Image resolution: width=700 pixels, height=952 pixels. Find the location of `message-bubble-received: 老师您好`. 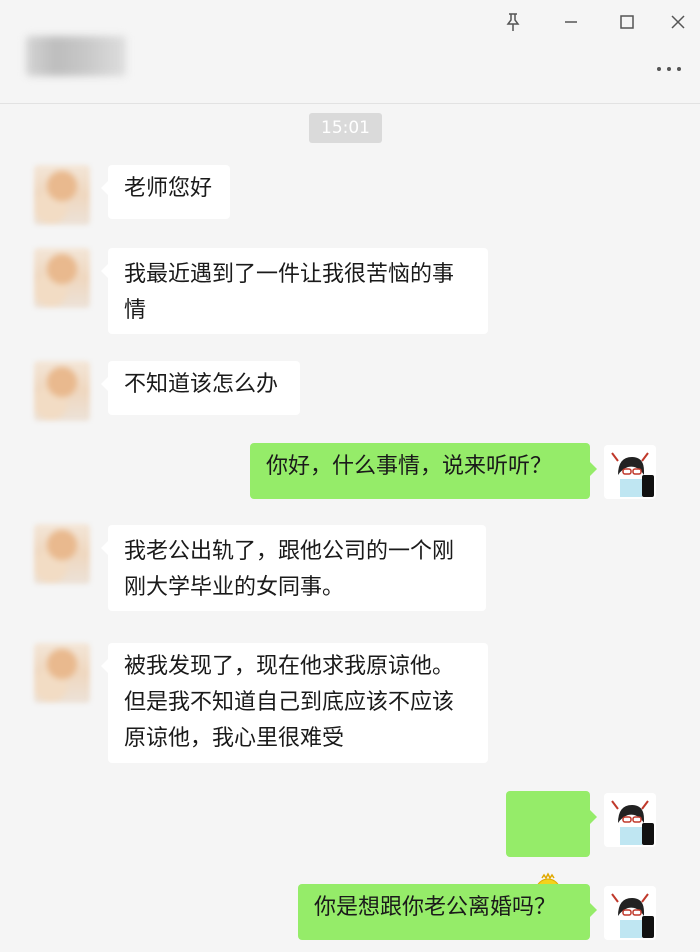

message-bubble-received: 老师您好 is located at coordinates (165, 192).